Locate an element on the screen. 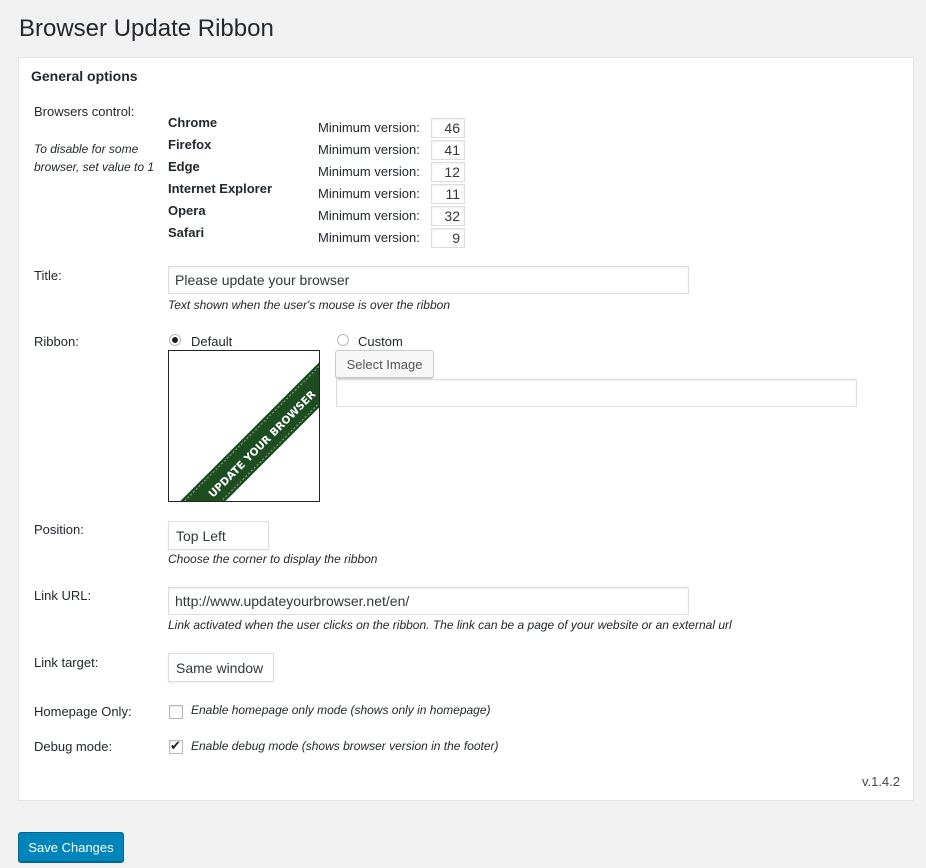 The width and height of the screenshot is (926, 868). title-label: Title: is located at coordinates (48, 275).